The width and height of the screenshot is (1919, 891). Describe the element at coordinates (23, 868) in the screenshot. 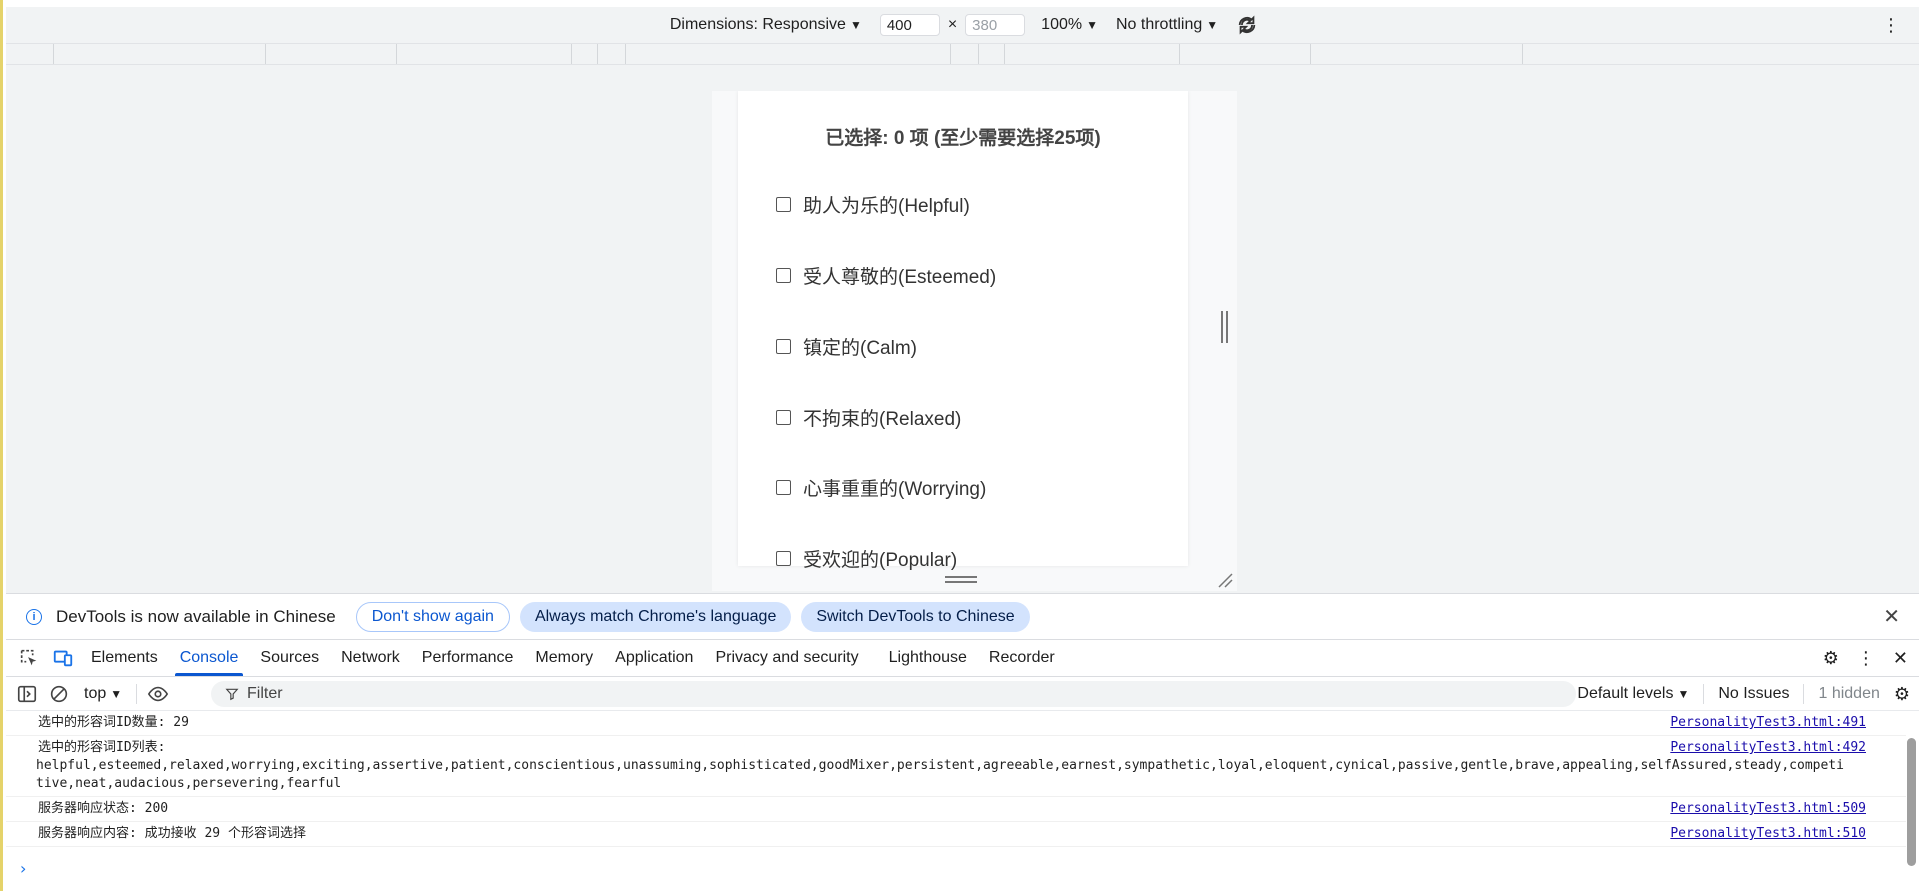

I see `console-prompt-icon: ›` at that location.